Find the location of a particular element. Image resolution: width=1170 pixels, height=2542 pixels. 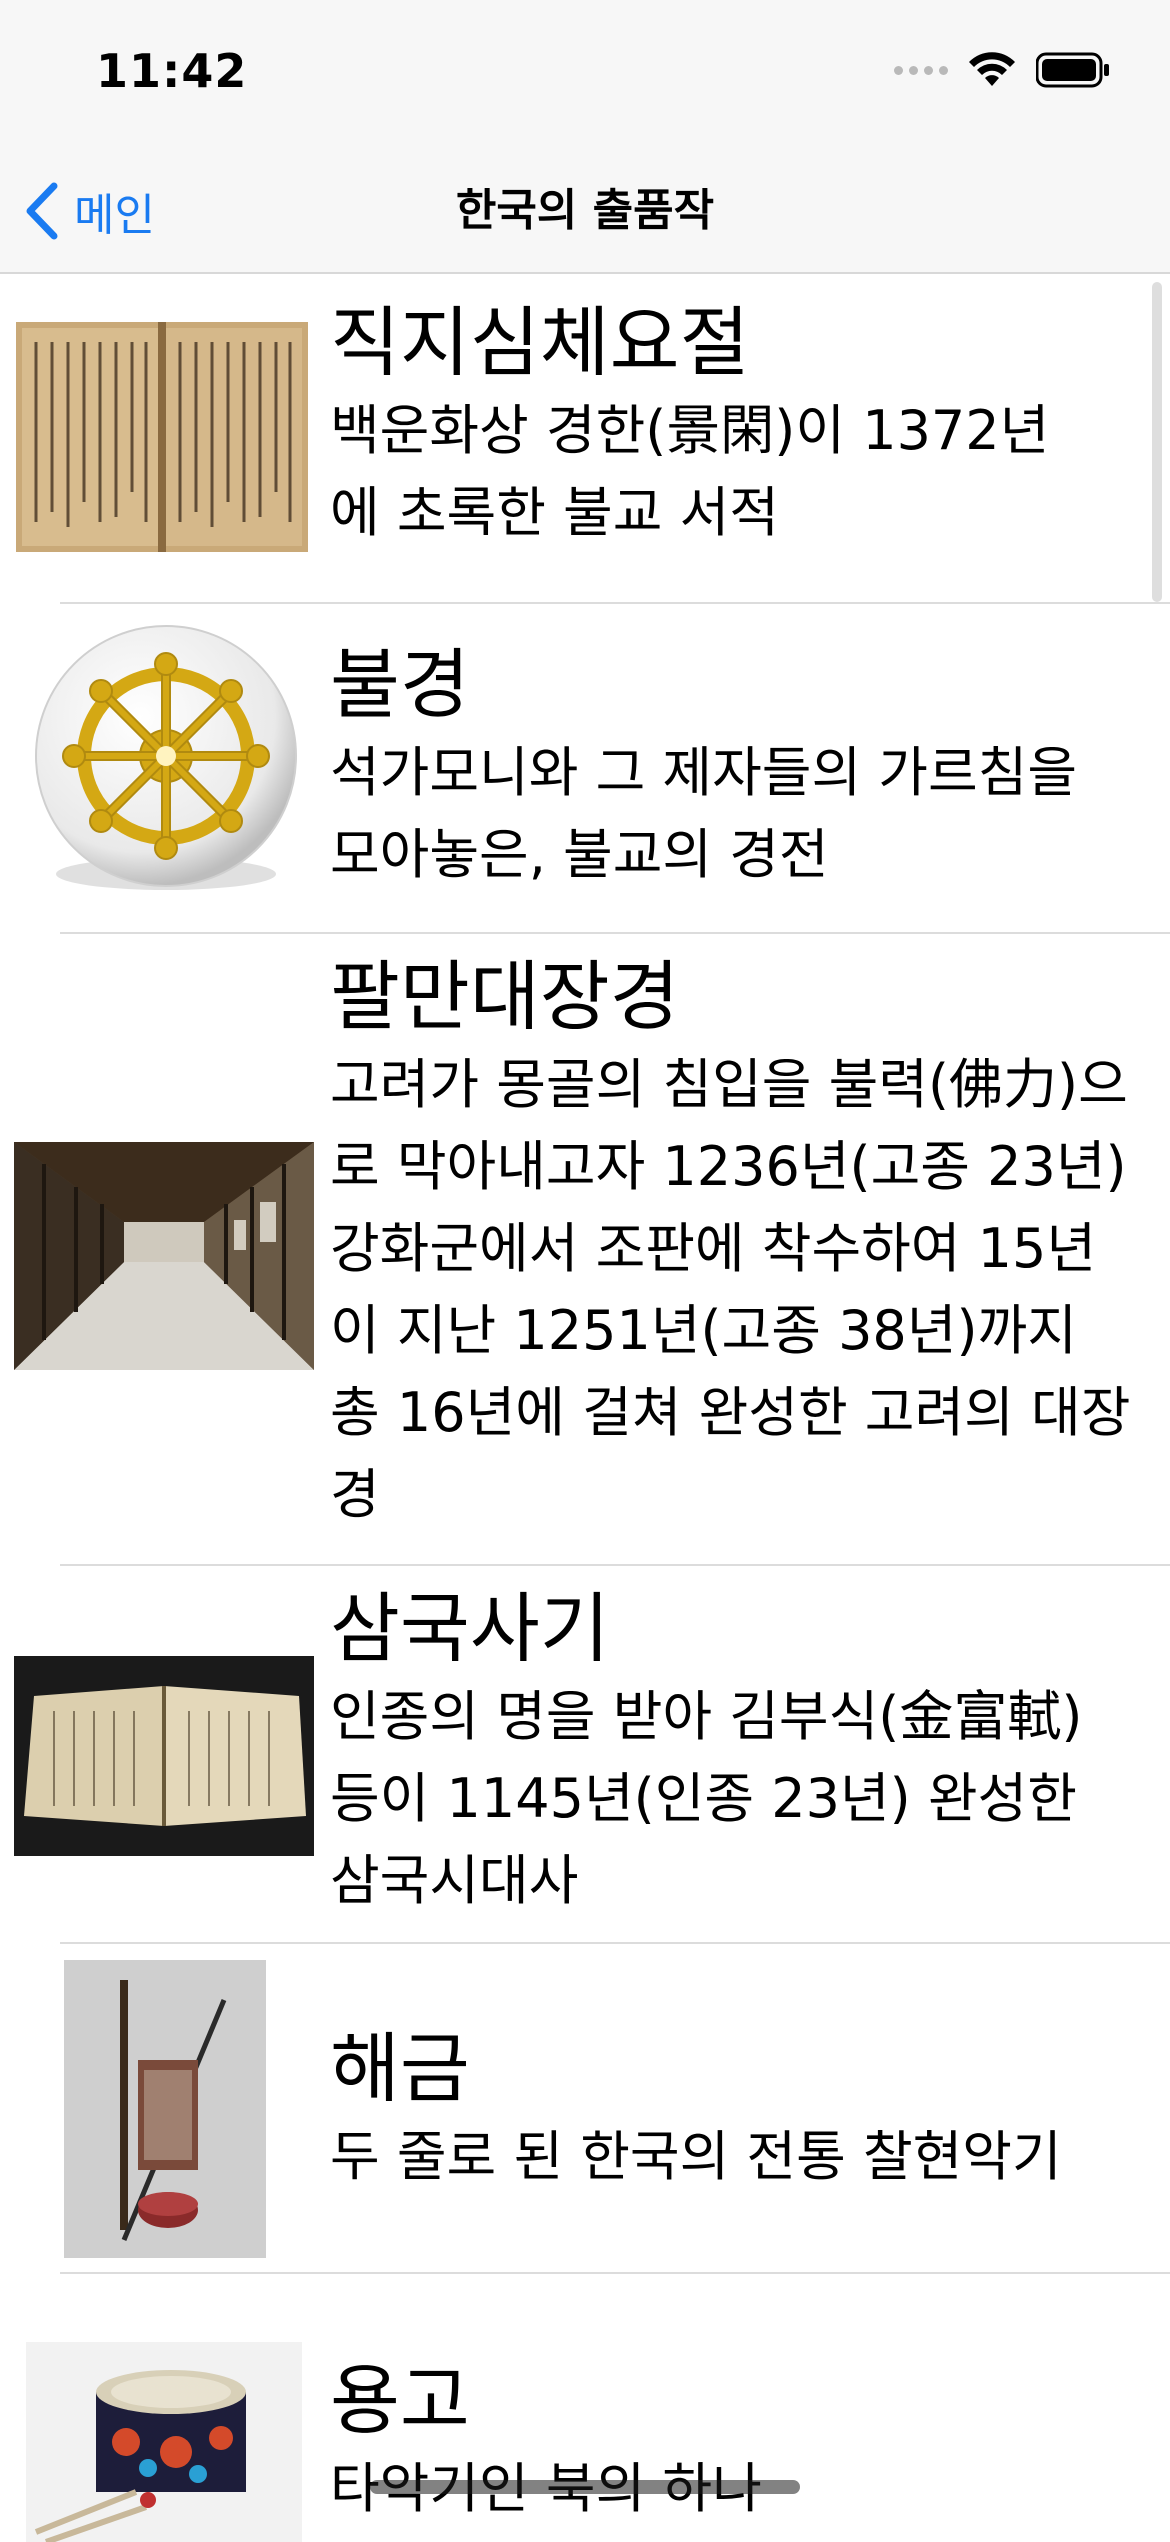

list-item-sutra: 불경 석가모니와 그 제자들의 가르침을 모아놓은, 불교의 경전 is located at coordinates (585, 769).